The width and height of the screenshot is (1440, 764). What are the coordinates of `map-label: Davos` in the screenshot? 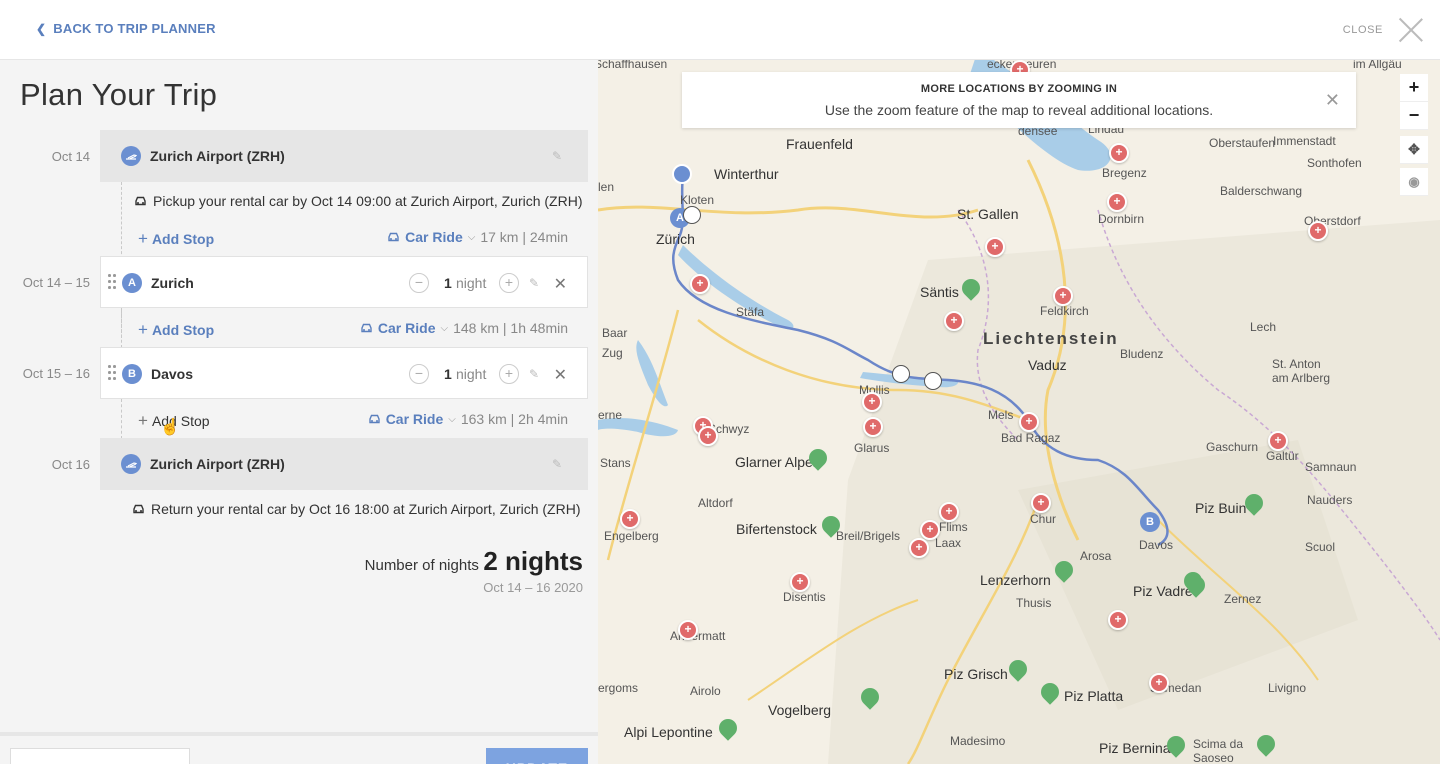 It's located at (1156, 545).